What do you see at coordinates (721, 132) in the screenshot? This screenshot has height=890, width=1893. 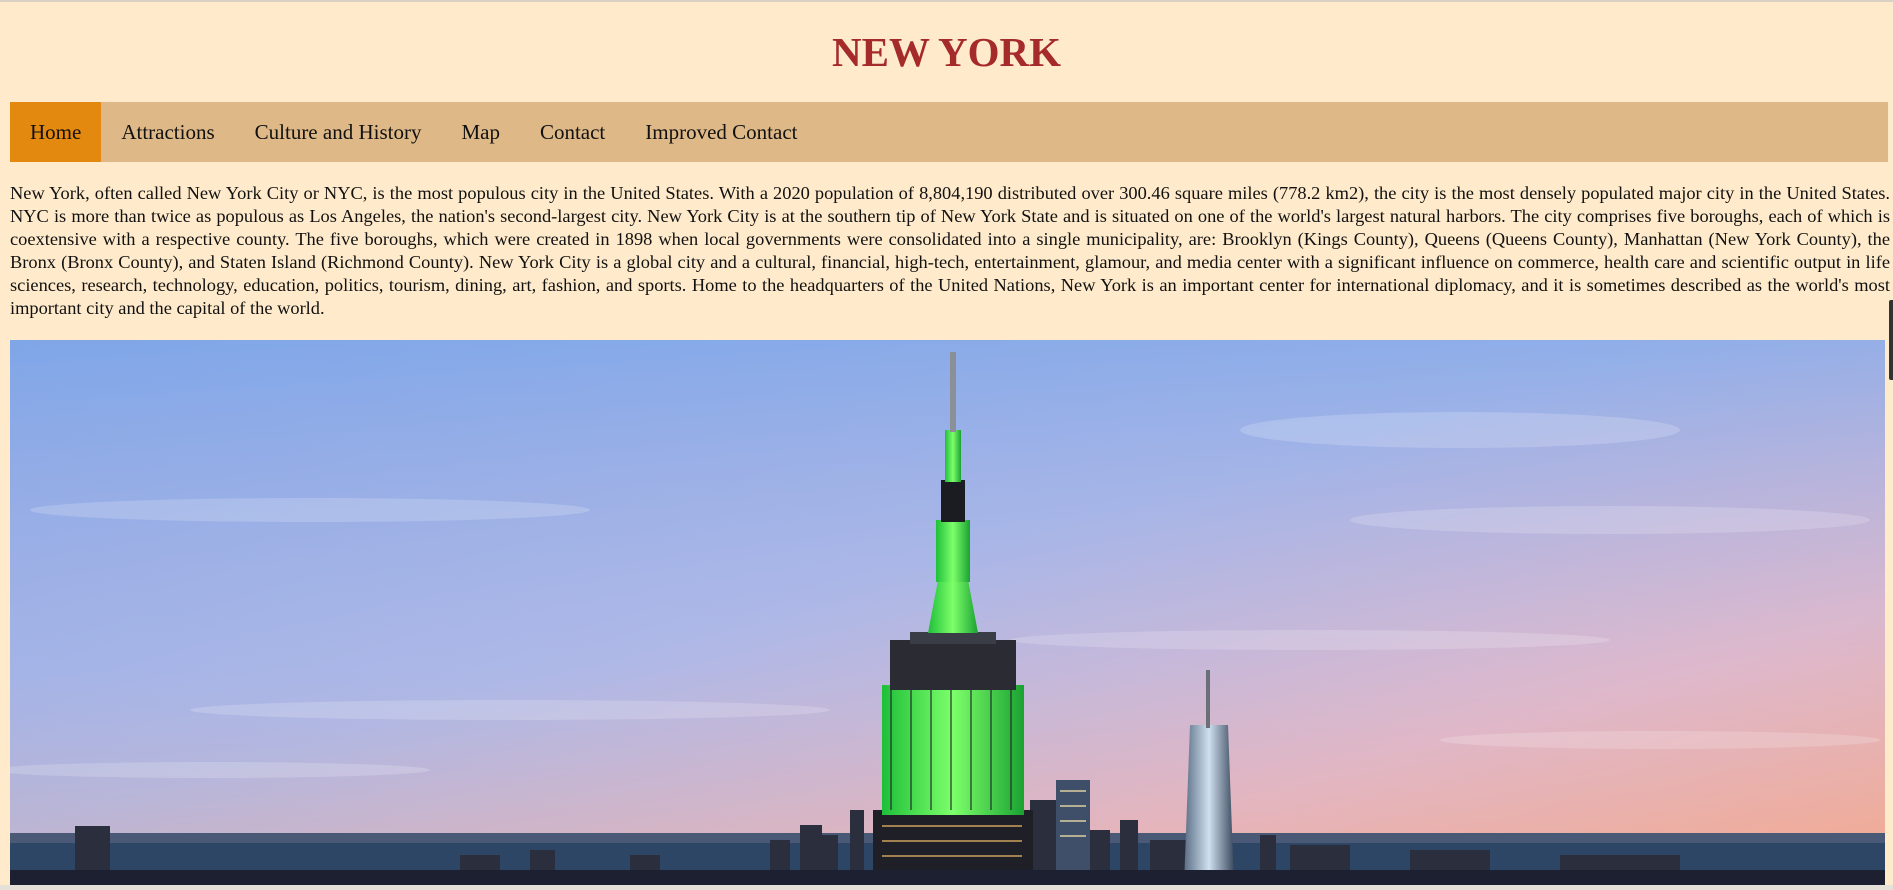 I see `nav-item-improved-contact: Improved Contact` at bounding box center [721, 132].